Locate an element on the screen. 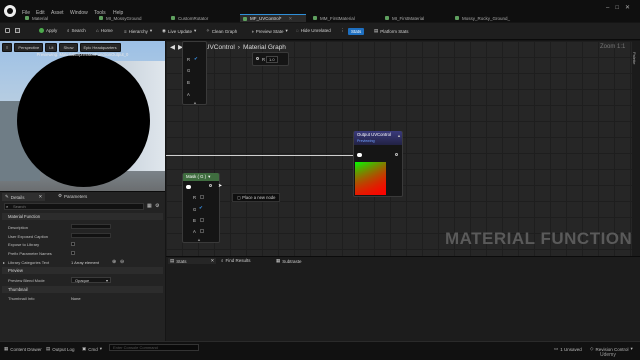  section-material-function: Material Function is located at coordinates (82, 216).